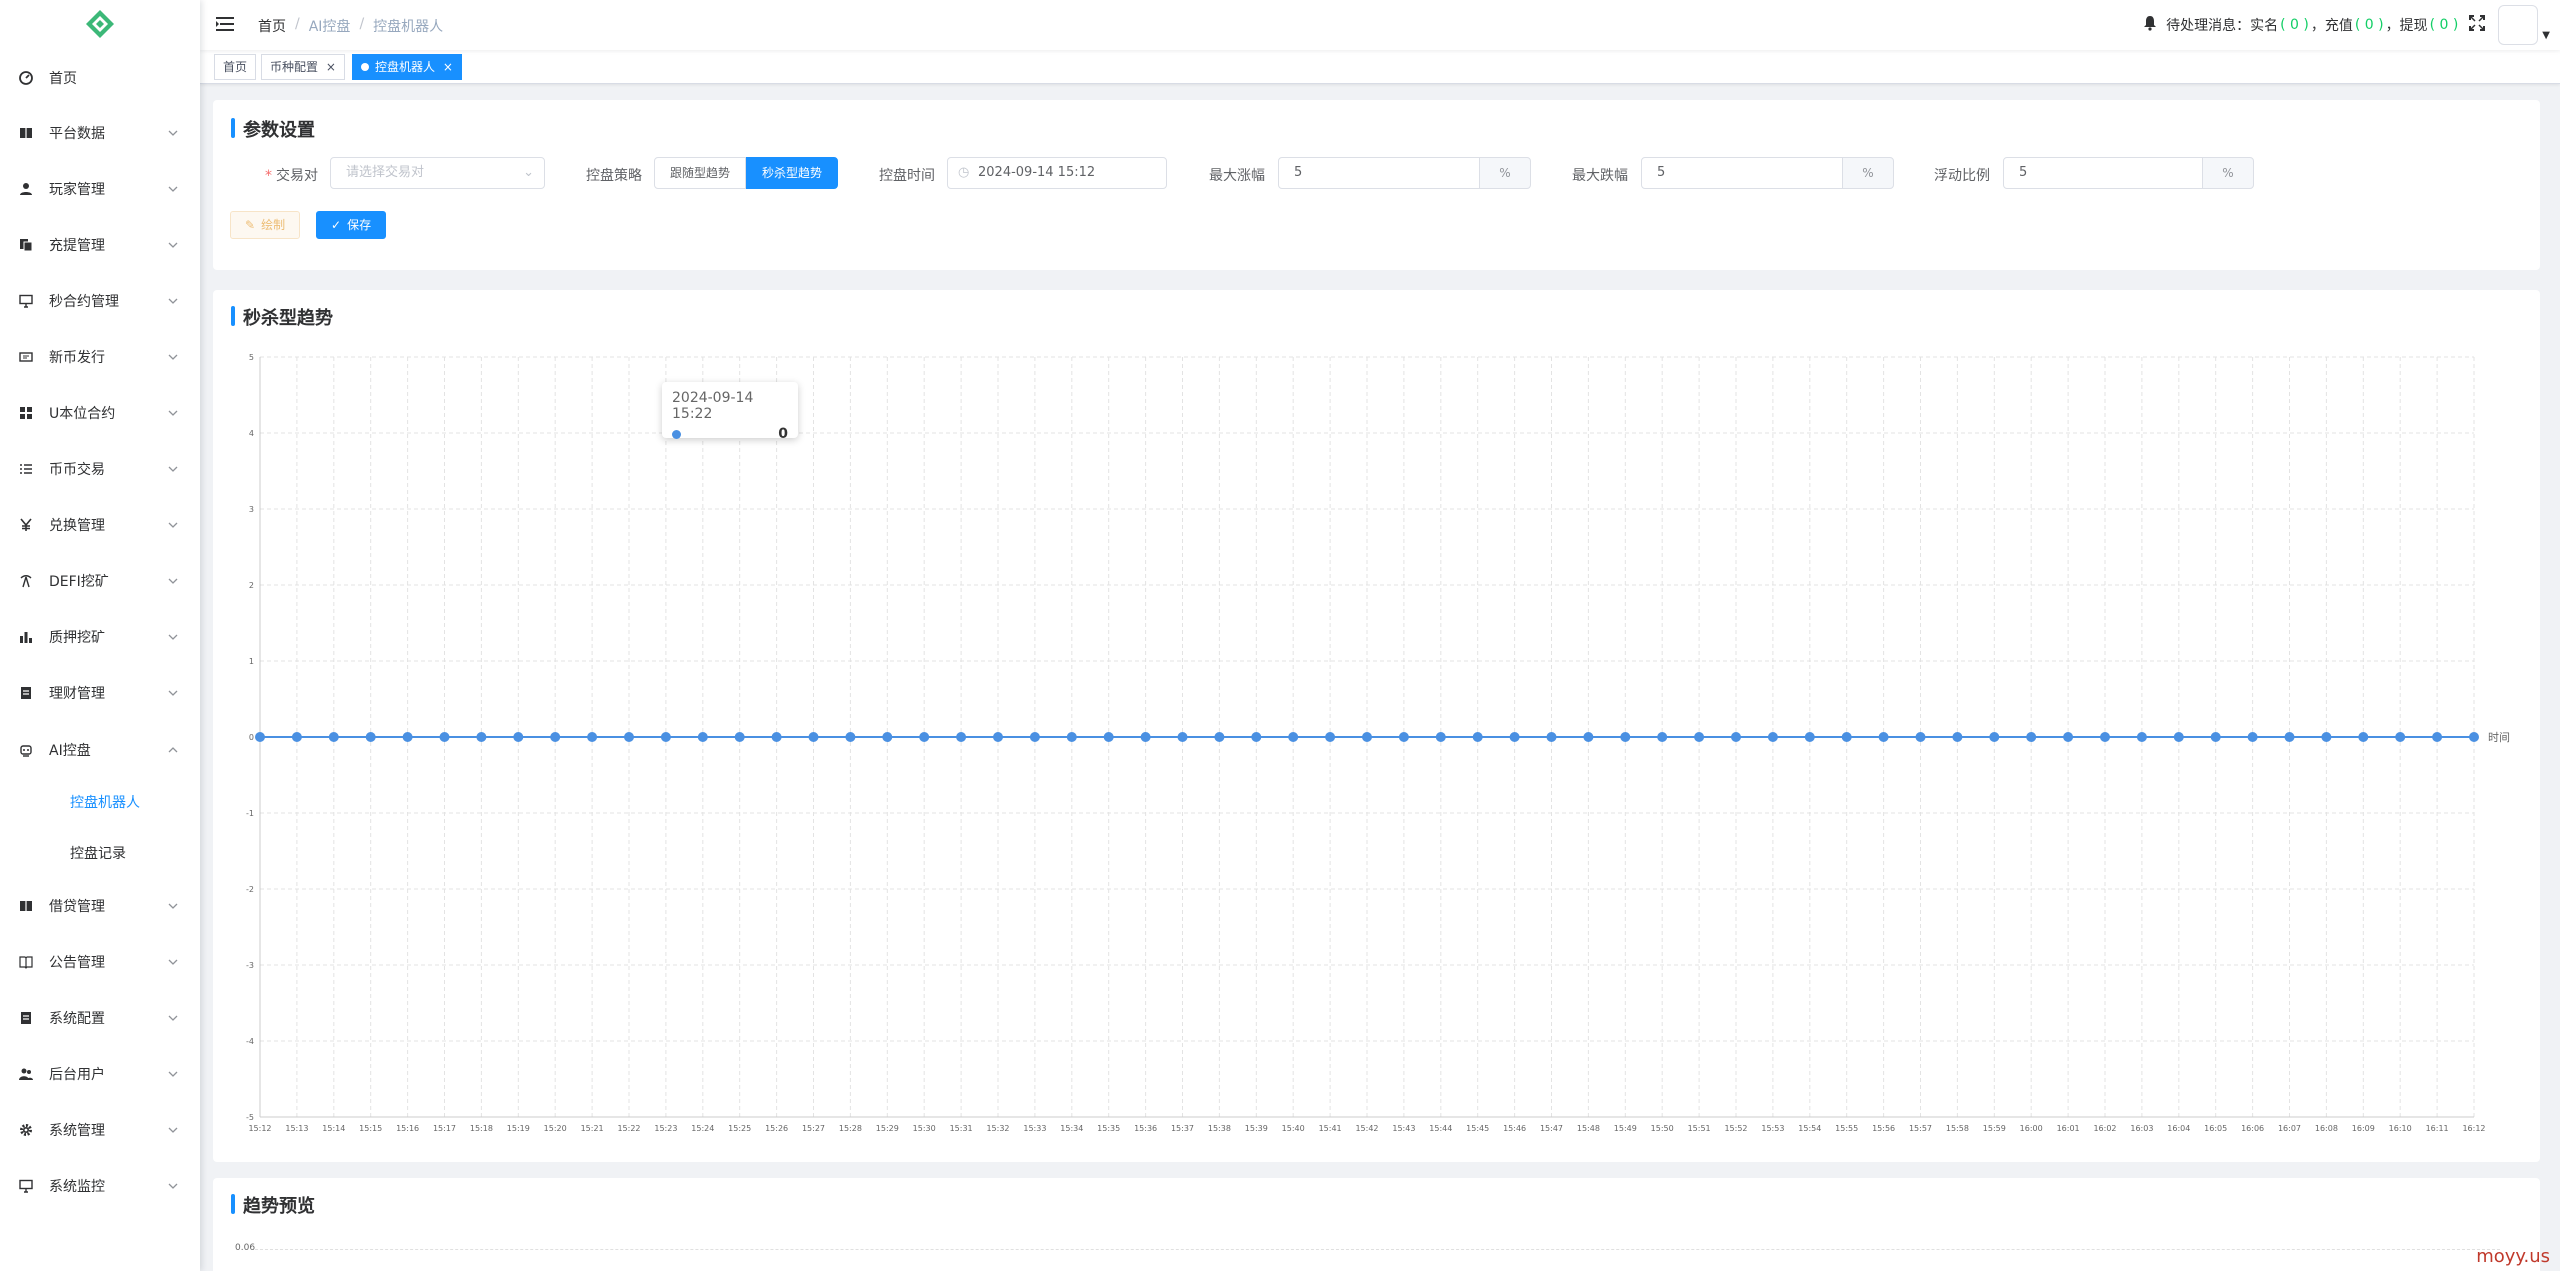 The height and width of the screenshot is (1271, 2560). What do you see at coordinates (700, 173) in the screenshot?
I see `strategy-follow-option: 跟随型趋势` at bounding box center [700, 173].